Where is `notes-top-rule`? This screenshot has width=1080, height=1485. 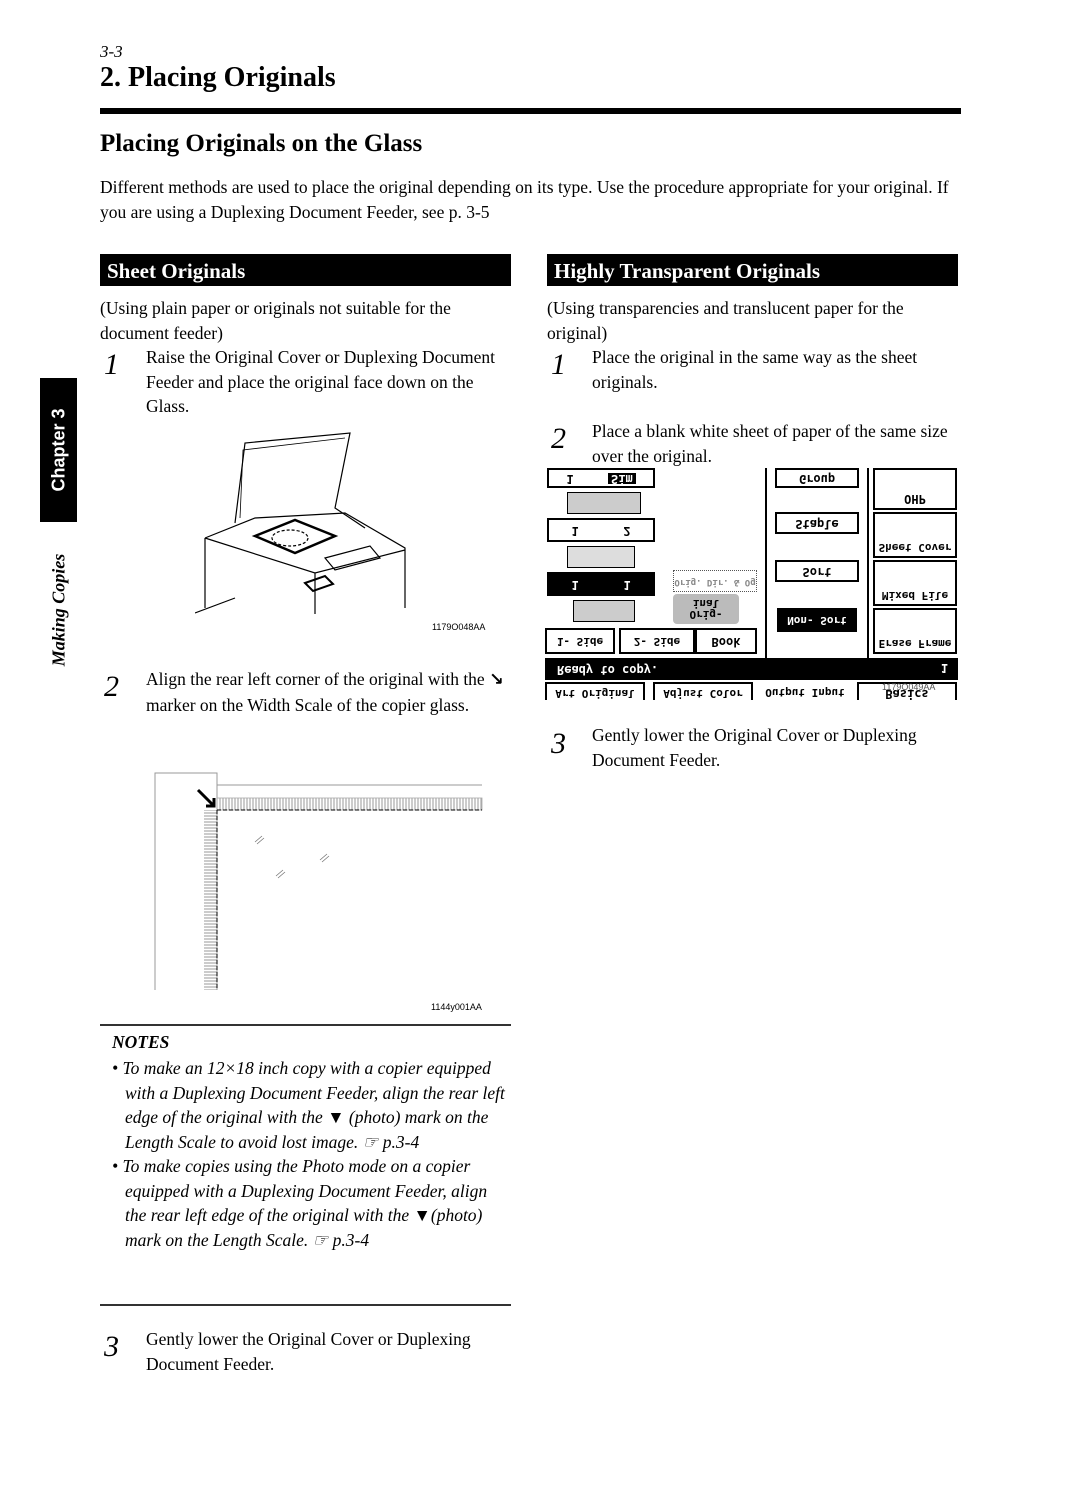 notes-top-rule is located at coordinates (305, 1025).